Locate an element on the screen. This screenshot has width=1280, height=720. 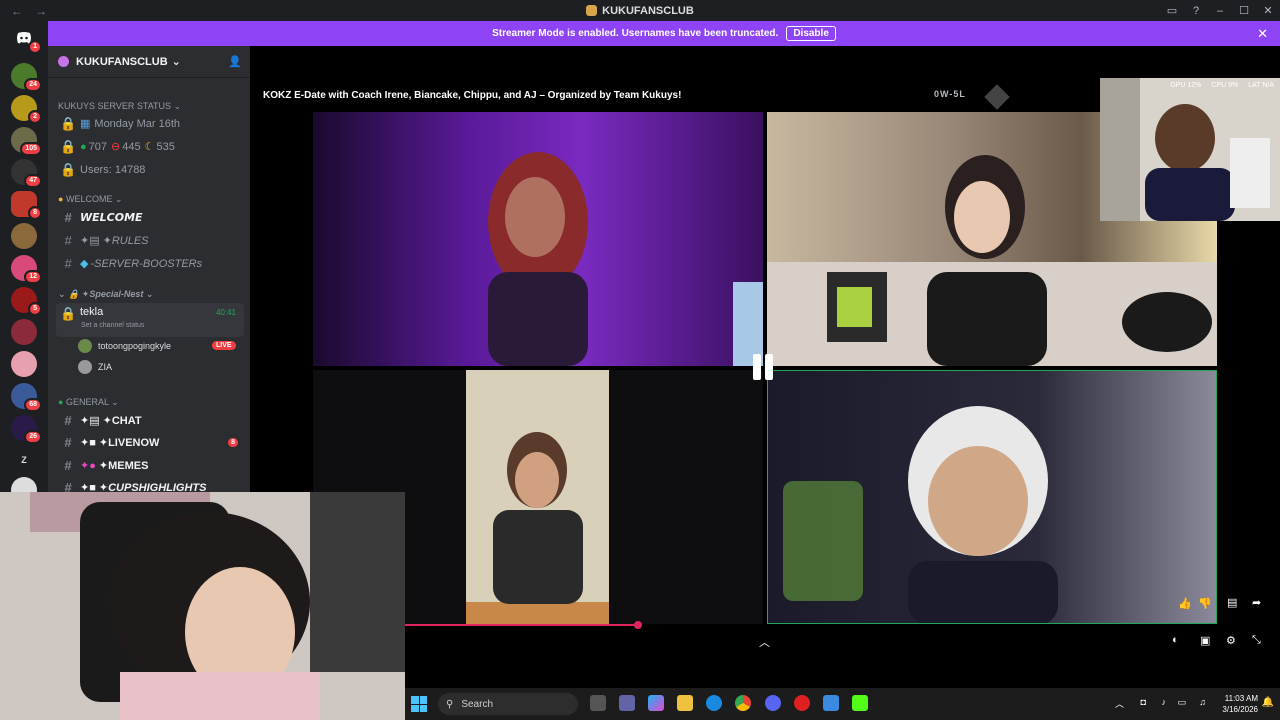
fullscreen-exit-icon: ⤡ is located at coordinates (1256, 640).